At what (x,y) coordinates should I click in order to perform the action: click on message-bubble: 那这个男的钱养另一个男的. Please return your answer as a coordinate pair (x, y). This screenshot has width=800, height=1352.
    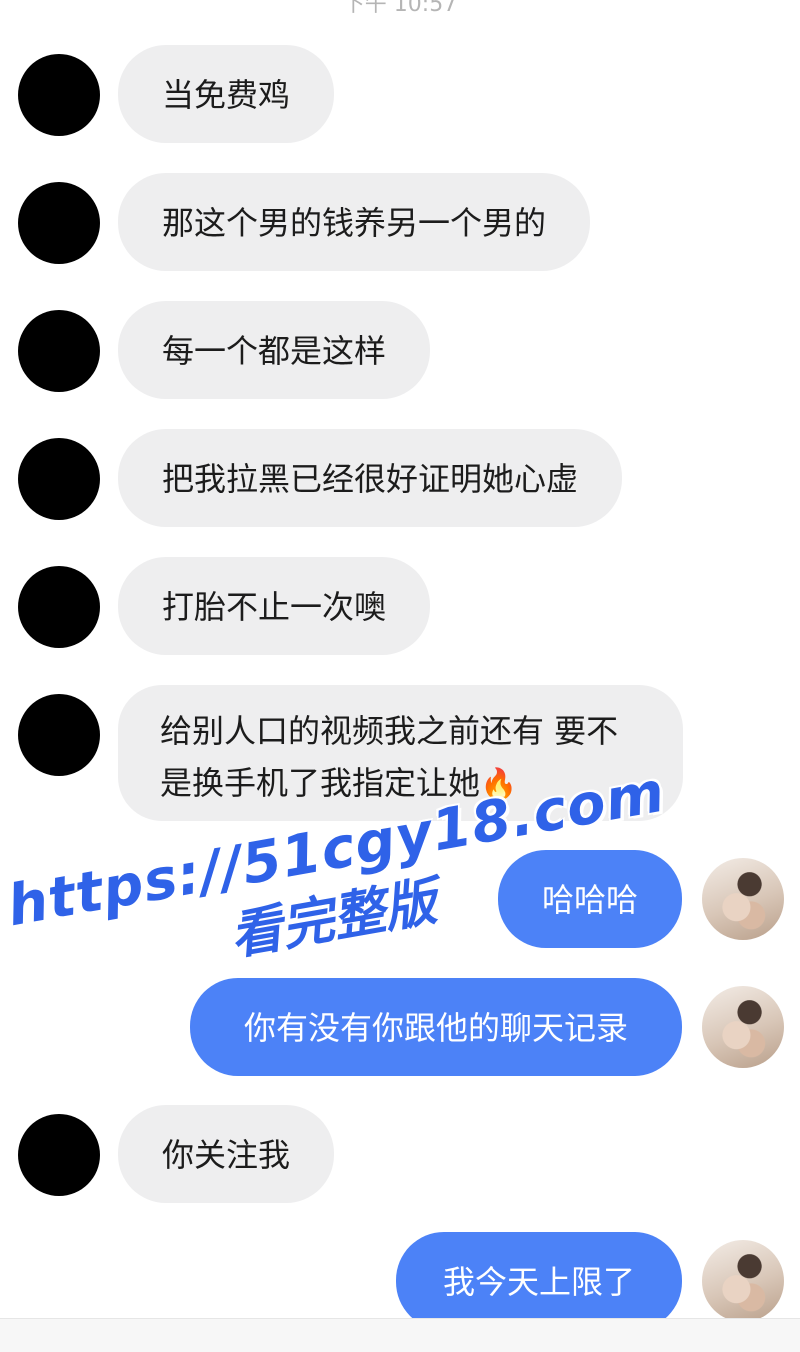
    Looking at the image, I should click on (354, 222).